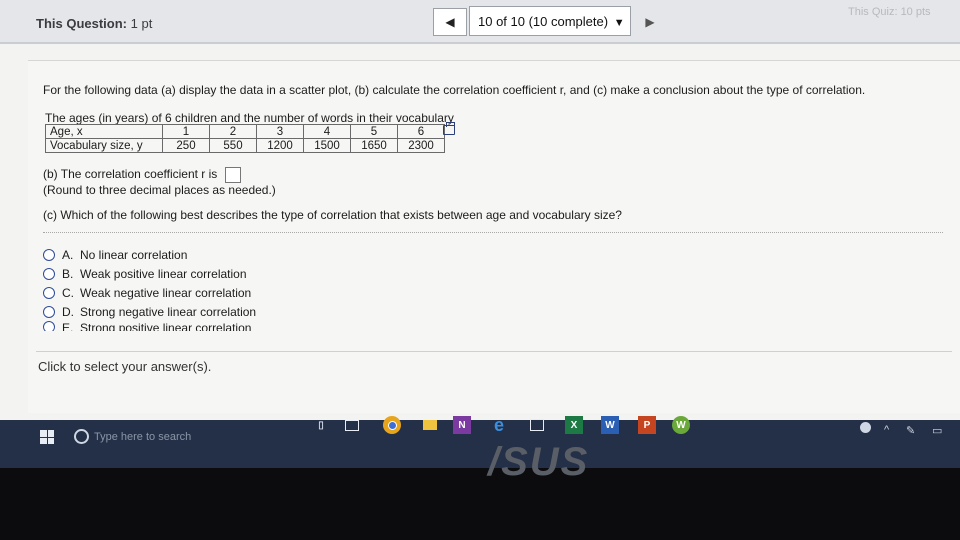 The width and height of the screenshot is (960, 540). What do you see at coordinates (130, 174) in the screenshot?
I see `part-b-label: (b) The correlation coefficient r is` at bounding box center [130, 174].